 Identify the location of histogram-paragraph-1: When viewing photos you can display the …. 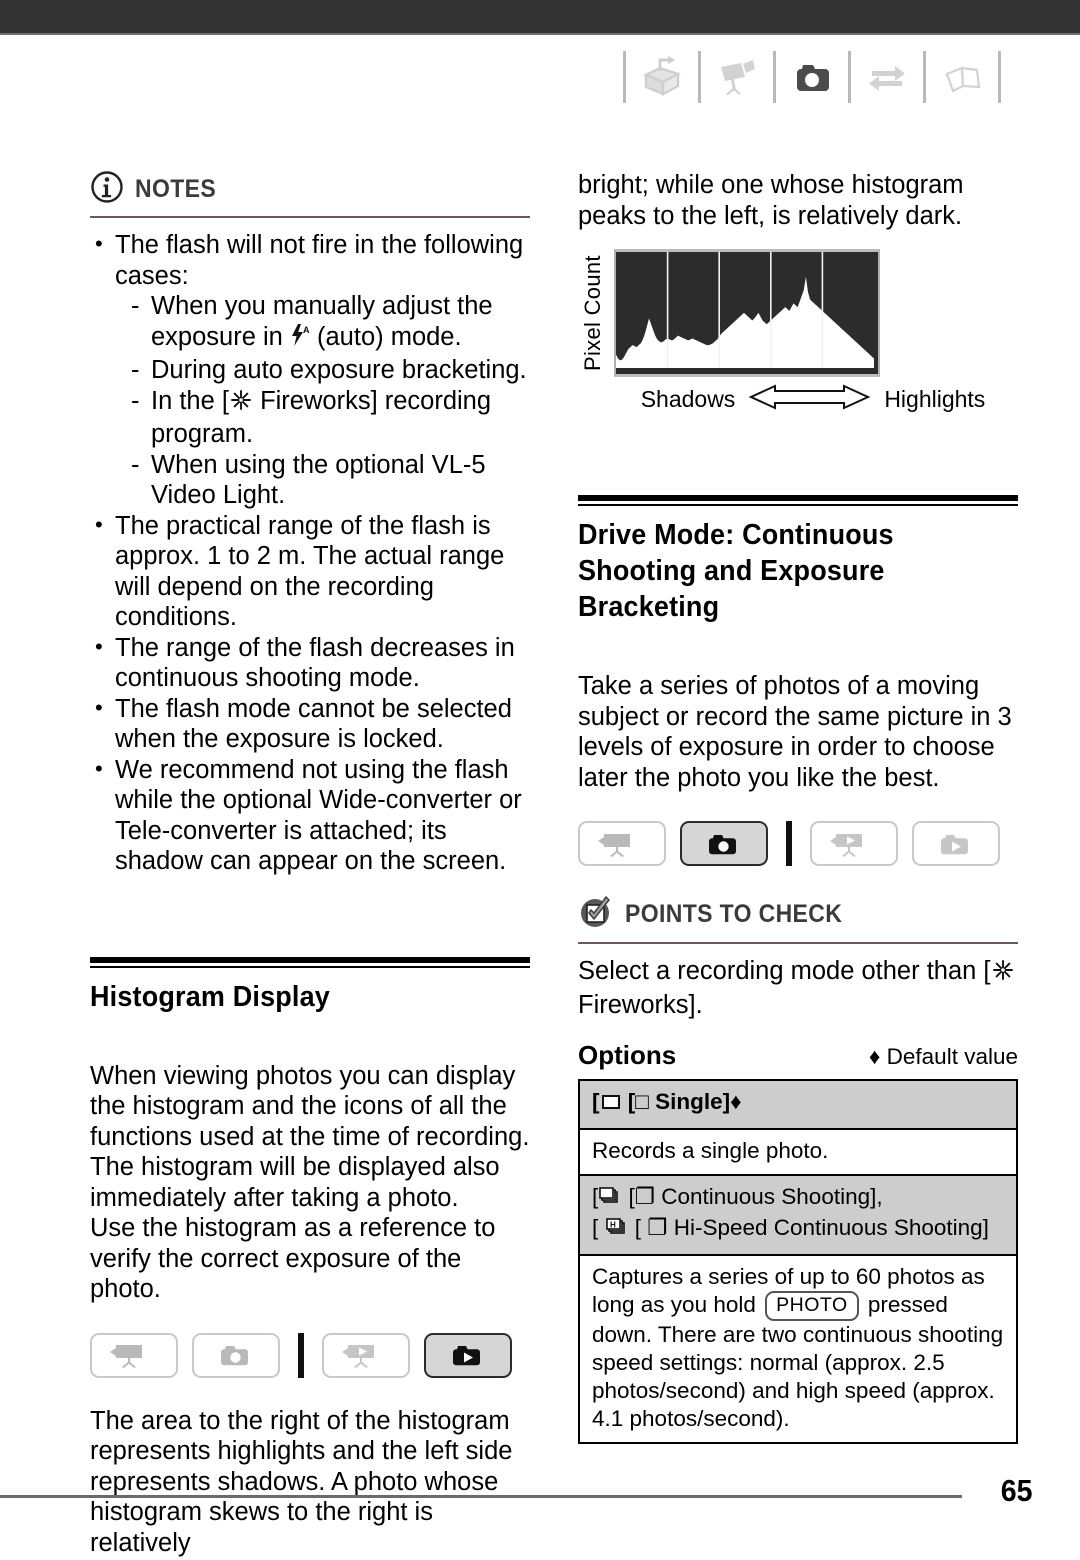
(310, 1136).